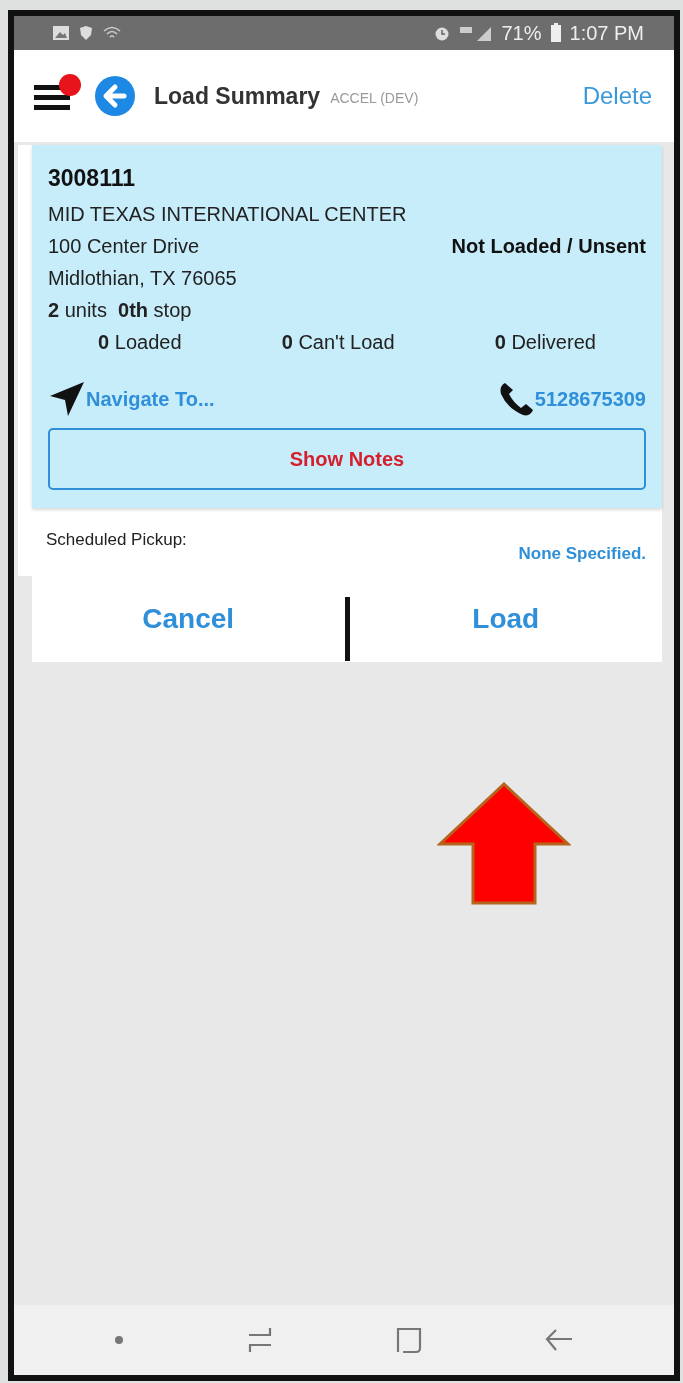 Image resolution: width=683 pixels, height=1383 pixels. Describe the element at coordinates (115, 96) in the screenshot. I see `back-icon` at that location.